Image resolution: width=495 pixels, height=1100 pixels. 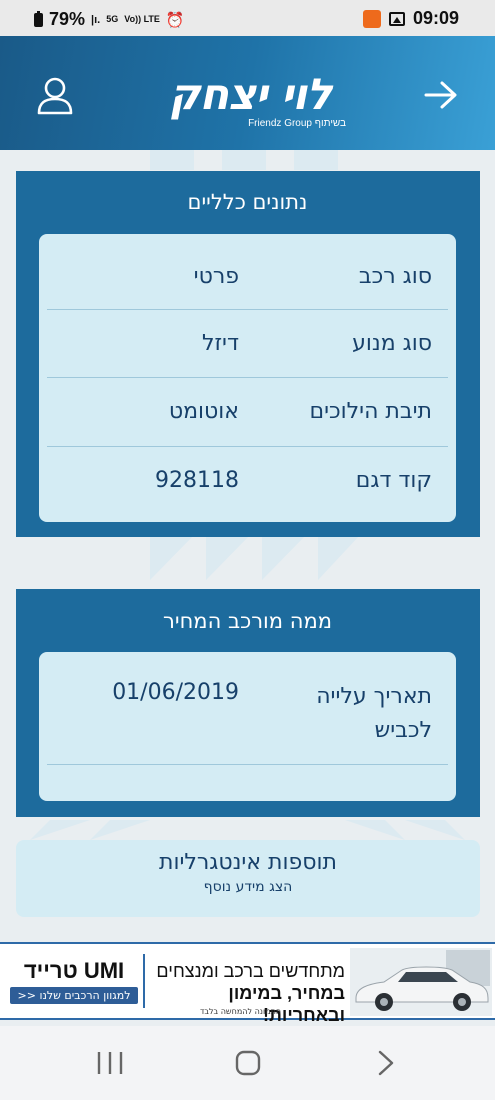 I want to click on ad-line-2: במחיר, במימון ובאחריות!, so click(x=286, y=1004).